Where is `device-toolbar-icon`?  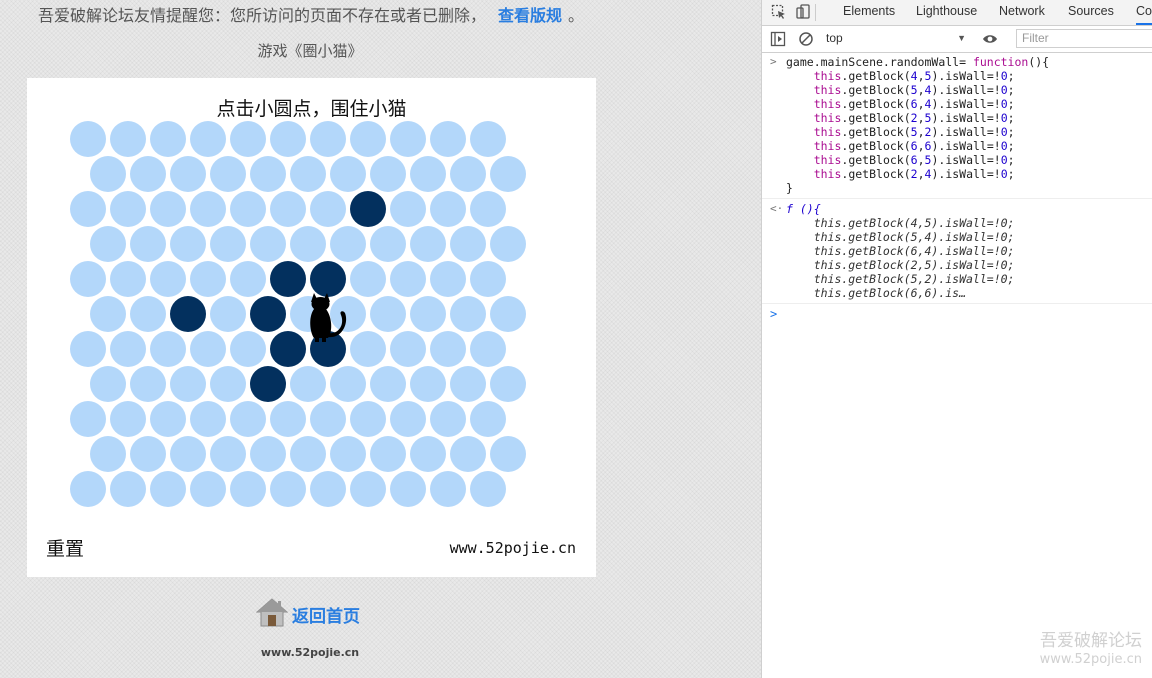
device-toolbar-icon is located at coordinates (803, 12).